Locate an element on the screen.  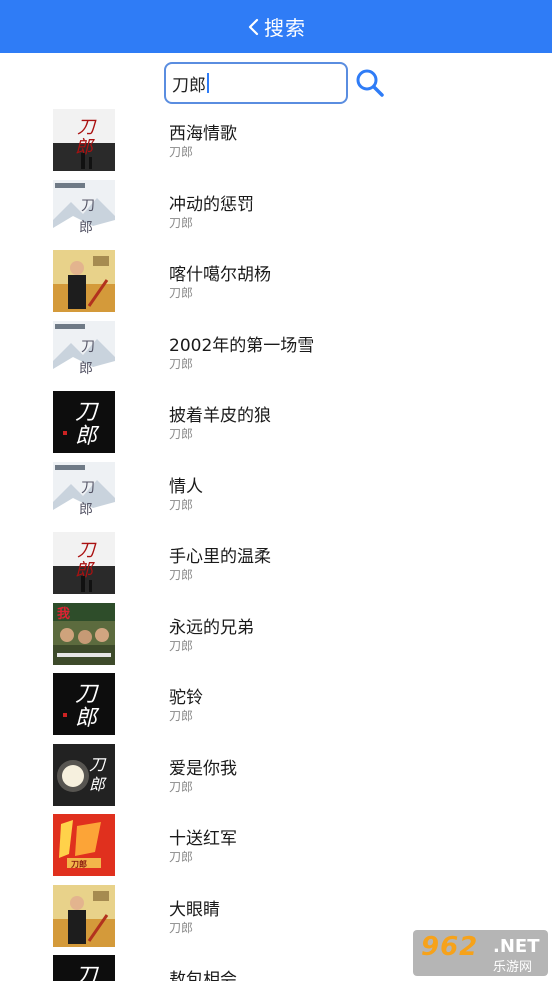
song-title: 驼铃 is located at coordinates (186, 698).